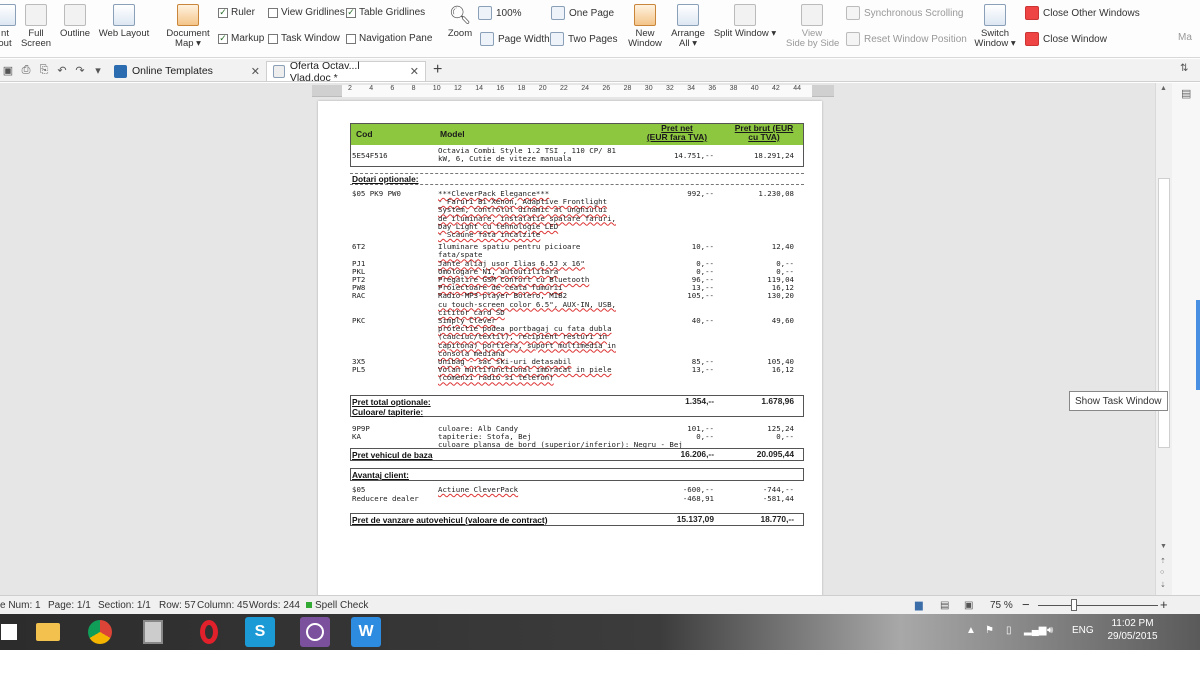 This screenshot has width=1200, height=675. What do you see at coordinates (44, 70) in the screenshot?
I see `print-preview-icon: ⎘` at bounding box center [44, 70].